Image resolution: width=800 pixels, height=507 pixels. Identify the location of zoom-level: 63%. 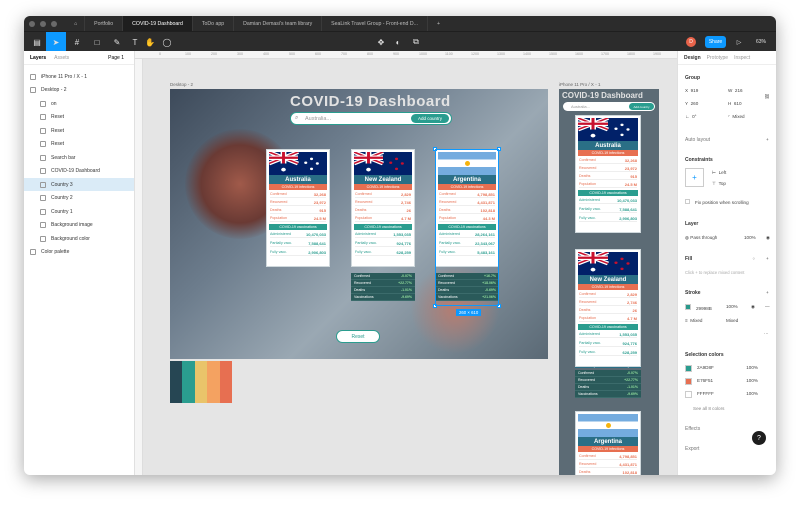
(761, 42).